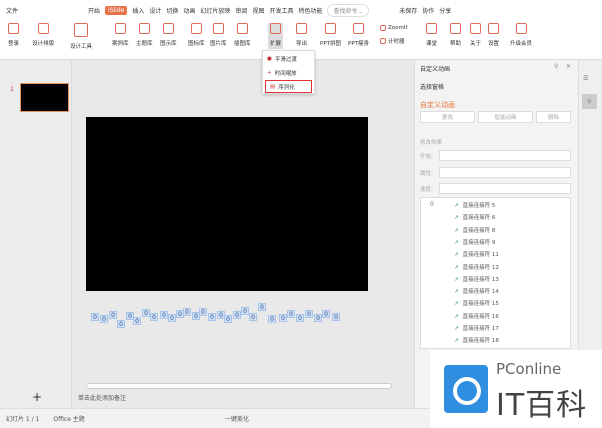 Image resolution: width=602 pixels, height=428 pixels. What do you see at coordinates (435, 68) in the screenshot?
I see `pane-title: 自定义动画` at bounding box center [435, 68].